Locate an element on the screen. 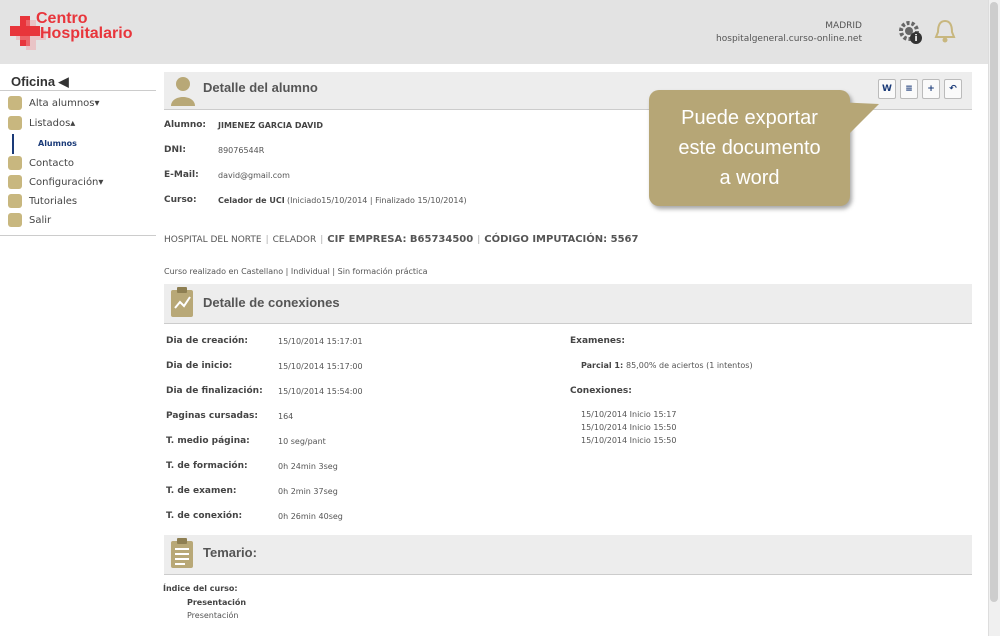  book-icon is located at coordinates (15, 201).